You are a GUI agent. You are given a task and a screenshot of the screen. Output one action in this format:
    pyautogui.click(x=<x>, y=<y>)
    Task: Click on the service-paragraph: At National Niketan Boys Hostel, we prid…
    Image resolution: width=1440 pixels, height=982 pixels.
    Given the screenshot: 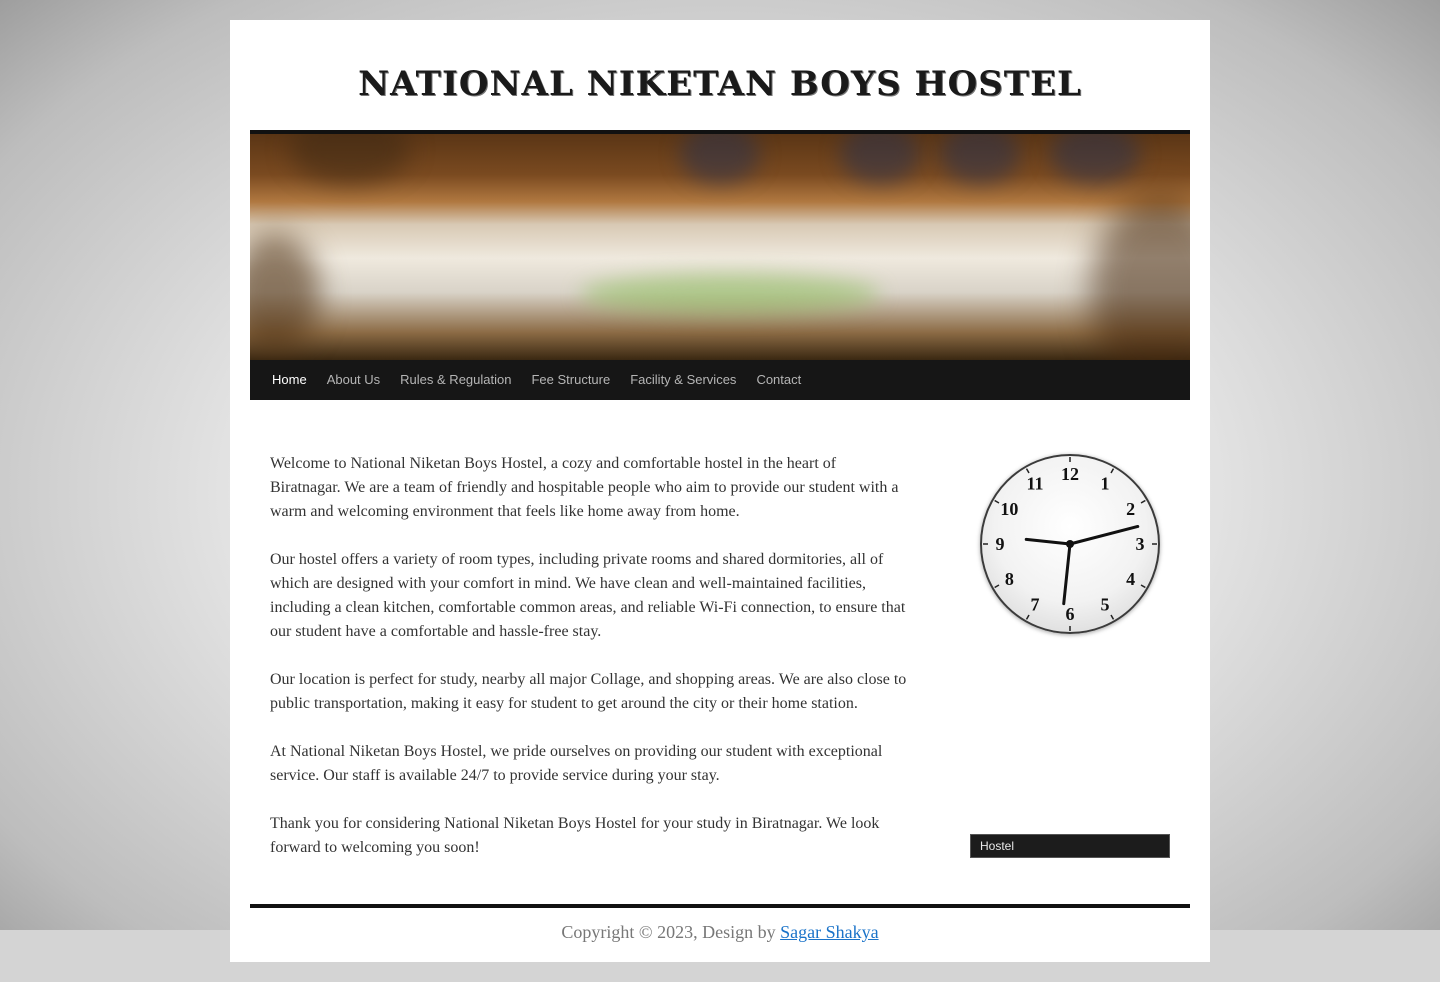 What is the action you would take?
    pyautogui.click(x=576, y=763)
    